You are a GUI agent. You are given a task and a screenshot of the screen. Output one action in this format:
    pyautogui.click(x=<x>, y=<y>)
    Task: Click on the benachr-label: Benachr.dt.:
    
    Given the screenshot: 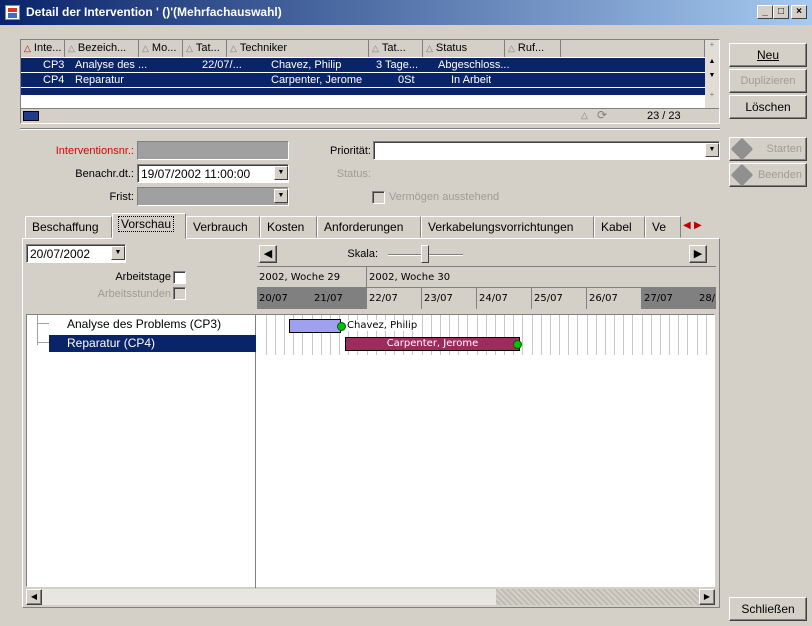 What is the action you would take?
    pyautogui.click(x=104, y=174)
    